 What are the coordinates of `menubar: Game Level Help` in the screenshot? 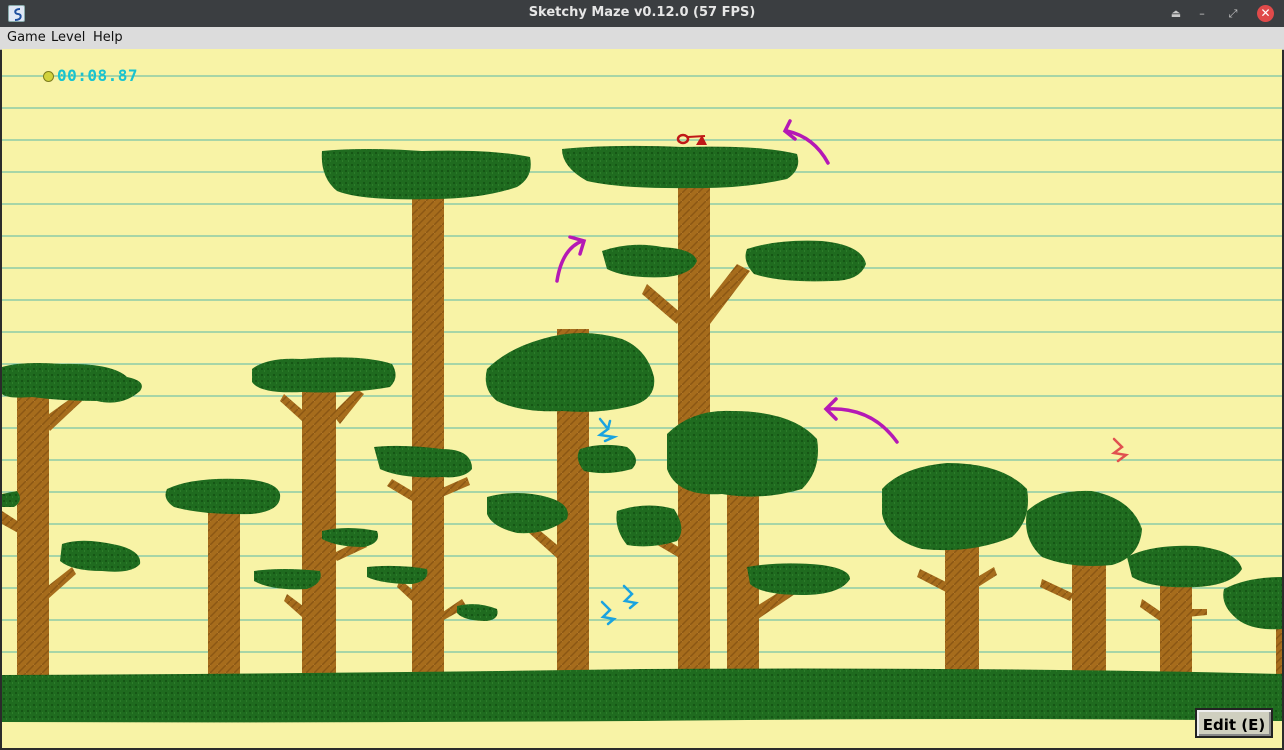 It's located at (642, 38).